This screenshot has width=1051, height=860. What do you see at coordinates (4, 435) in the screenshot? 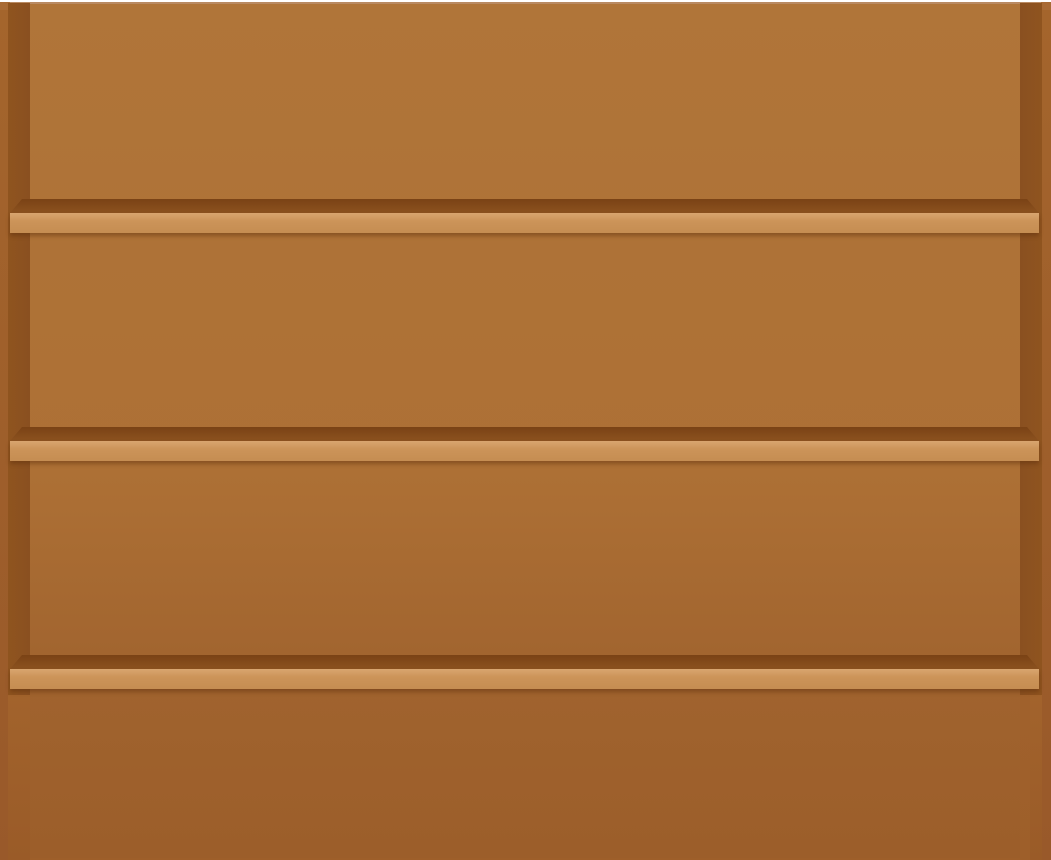
I see `left-outer-strip` at bounding box center [4, 435].